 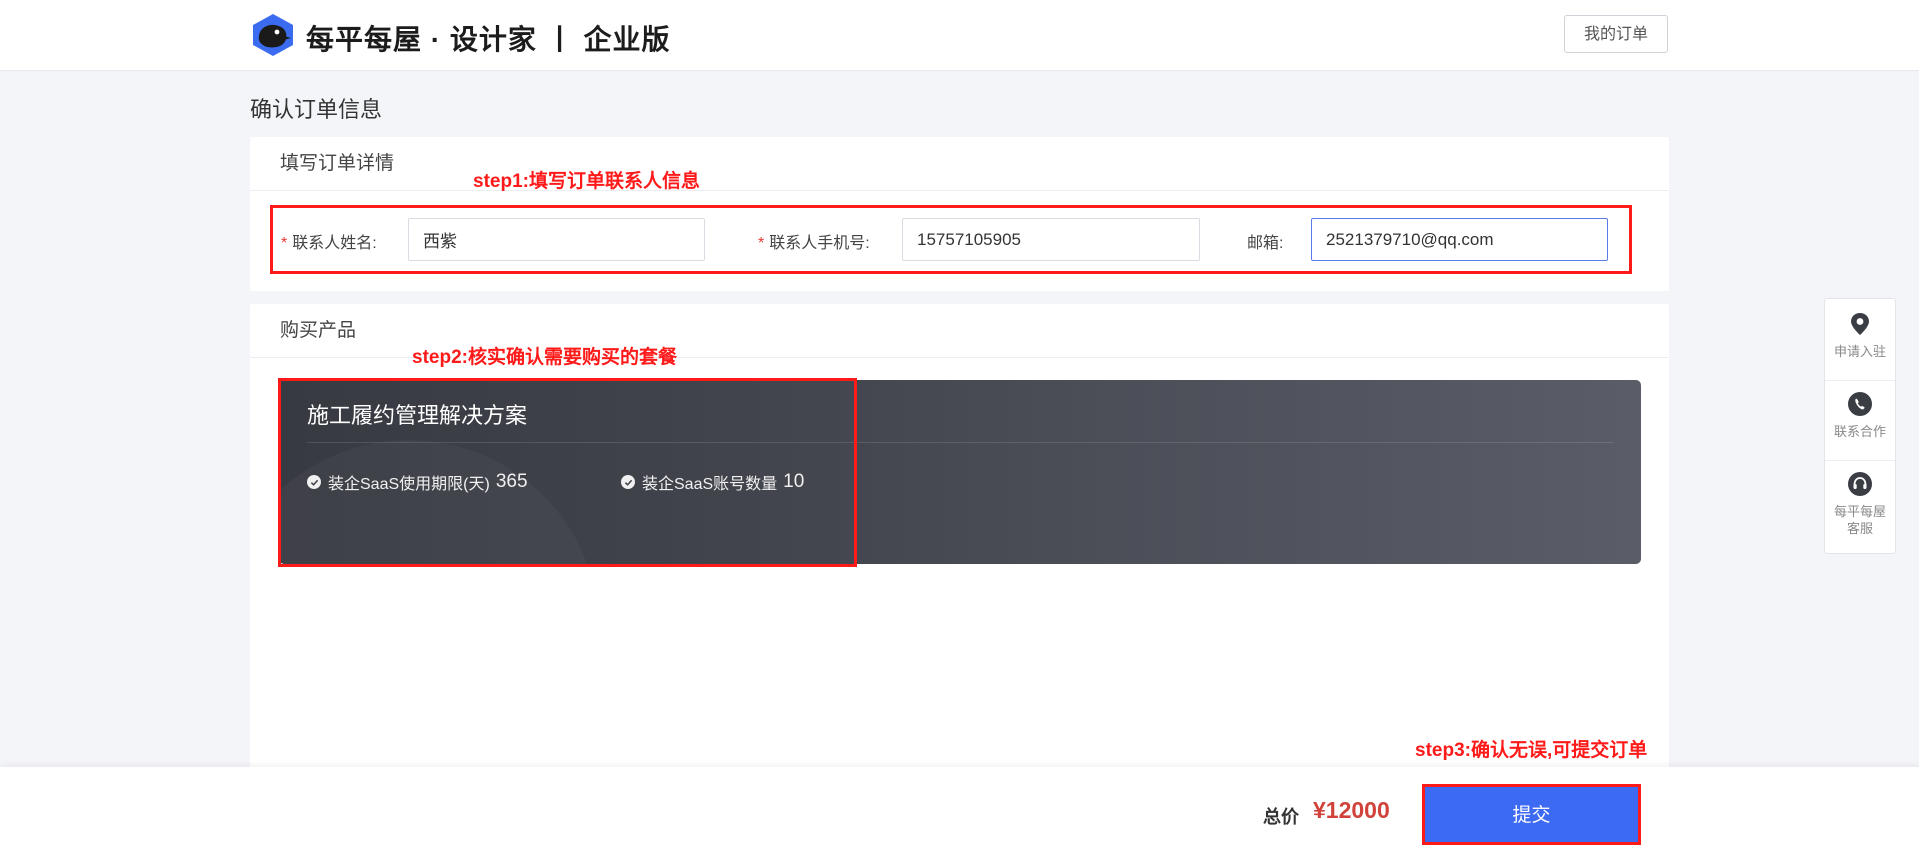 What do you see at coordinates (959, 35) in the screenshot?
I see `top-bar: 每平每屋 · 设计家 丨 企业版 我的订单` at bounding box center [959, 35].